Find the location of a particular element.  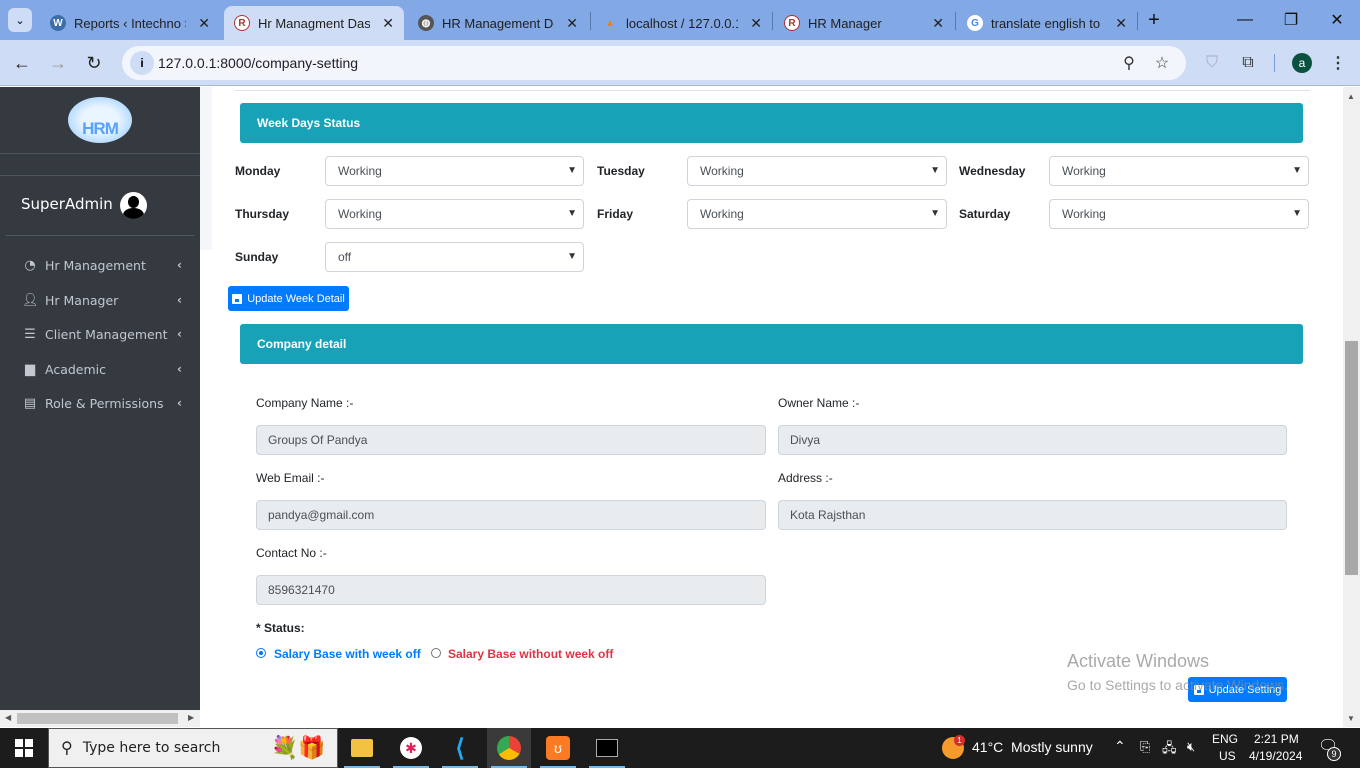

owner-name-label: Owner Name :- is located at coordinates (819, 403).